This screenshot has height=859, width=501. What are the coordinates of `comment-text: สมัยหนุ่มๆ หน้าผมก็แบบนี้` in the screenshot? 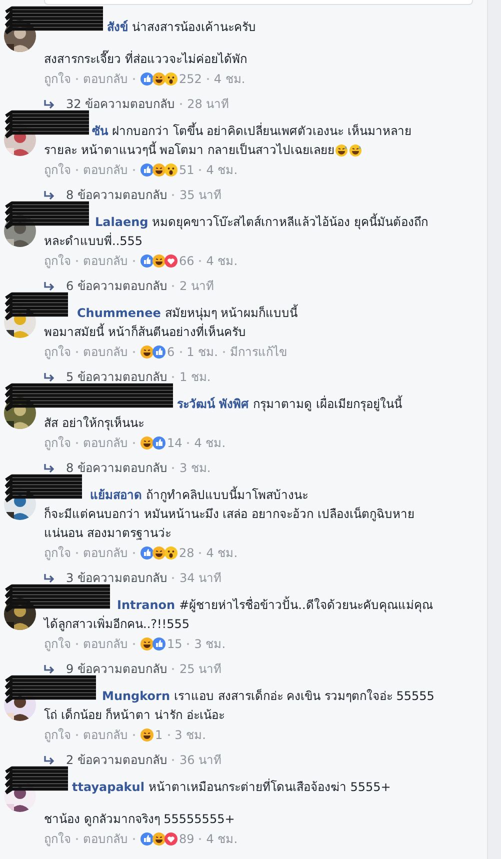 It's located at (231, 313).